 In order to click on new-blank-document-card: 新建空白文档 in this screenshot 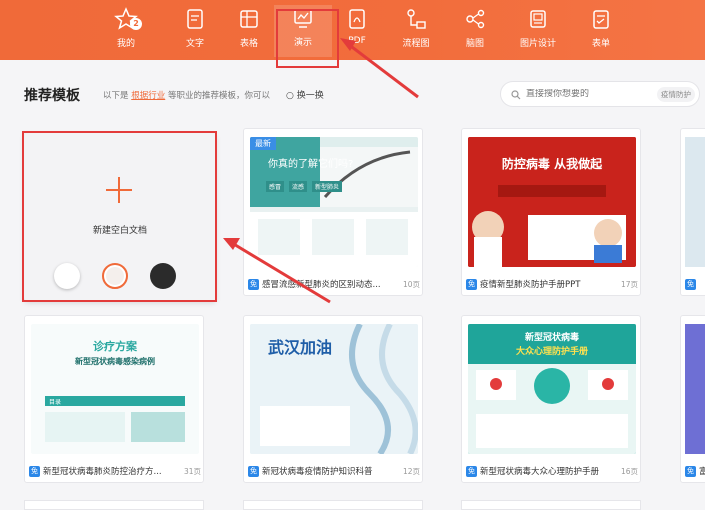, I will do `click(120, 217)`.